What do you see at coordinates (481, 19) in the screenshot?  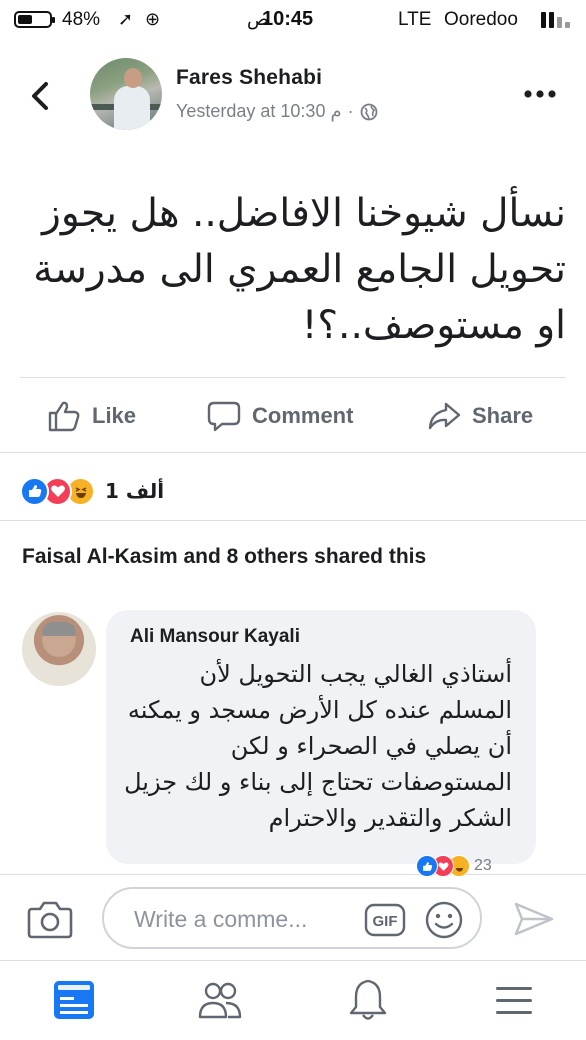 I see `carrier-name: Ooredoo` at bounding box center [481, 19].